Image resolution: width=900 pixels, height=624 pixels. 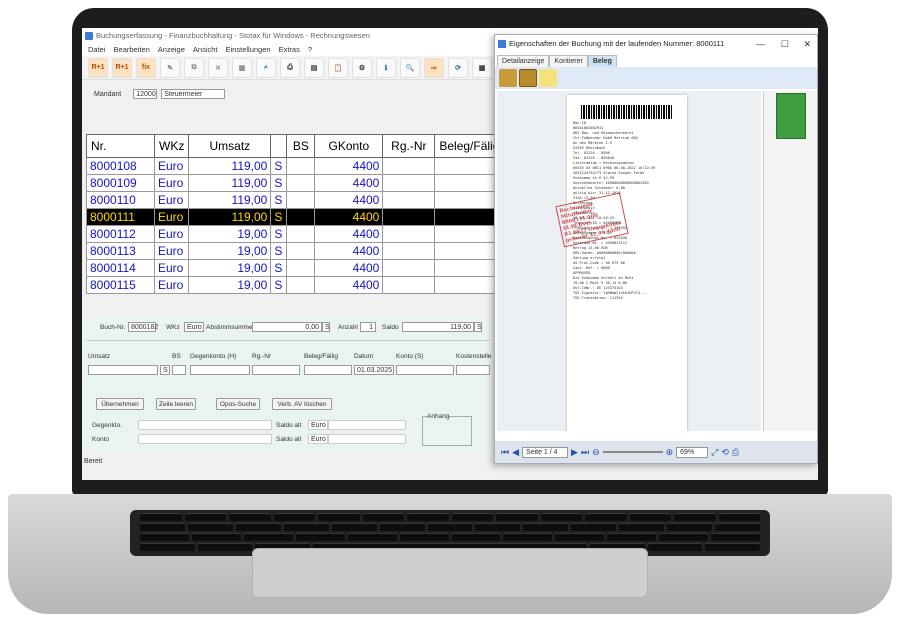 What do you see at coordinates (458, 67) in the screenshot?
I see `refresh-icon: ⟳` at bounding box center [458, 67].